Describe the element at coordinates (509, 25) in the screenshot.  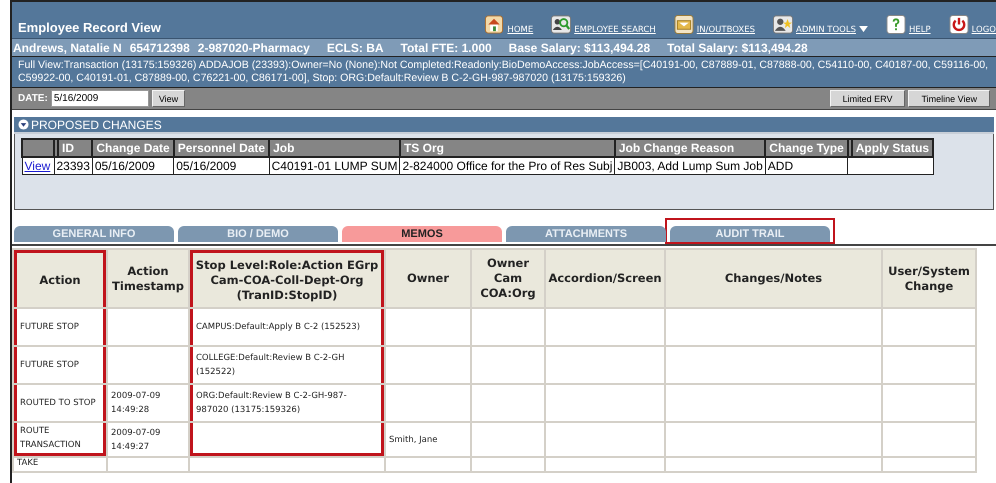
I see `nav-link: HOME` at that location.